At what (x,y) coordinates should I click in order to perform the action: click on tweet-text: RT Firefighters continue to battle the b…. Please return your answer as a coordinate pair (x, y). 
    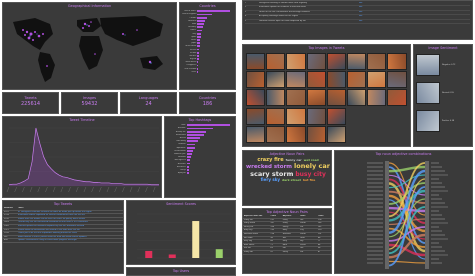
    Looking at the image, I should click on (70, 212).